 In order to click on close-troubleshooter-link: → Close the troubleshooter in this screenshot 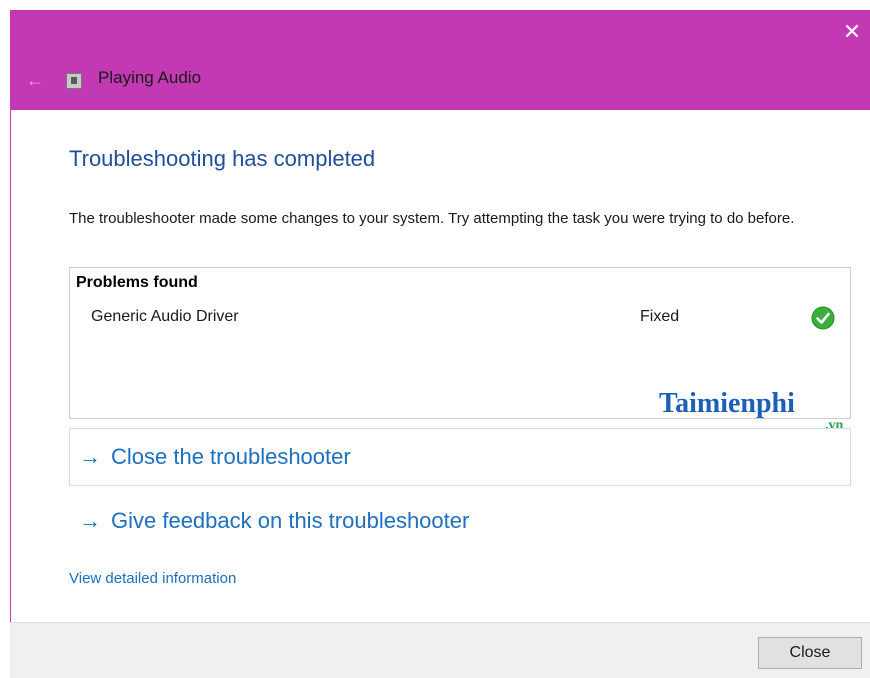, I will do `click(215, 457)`.